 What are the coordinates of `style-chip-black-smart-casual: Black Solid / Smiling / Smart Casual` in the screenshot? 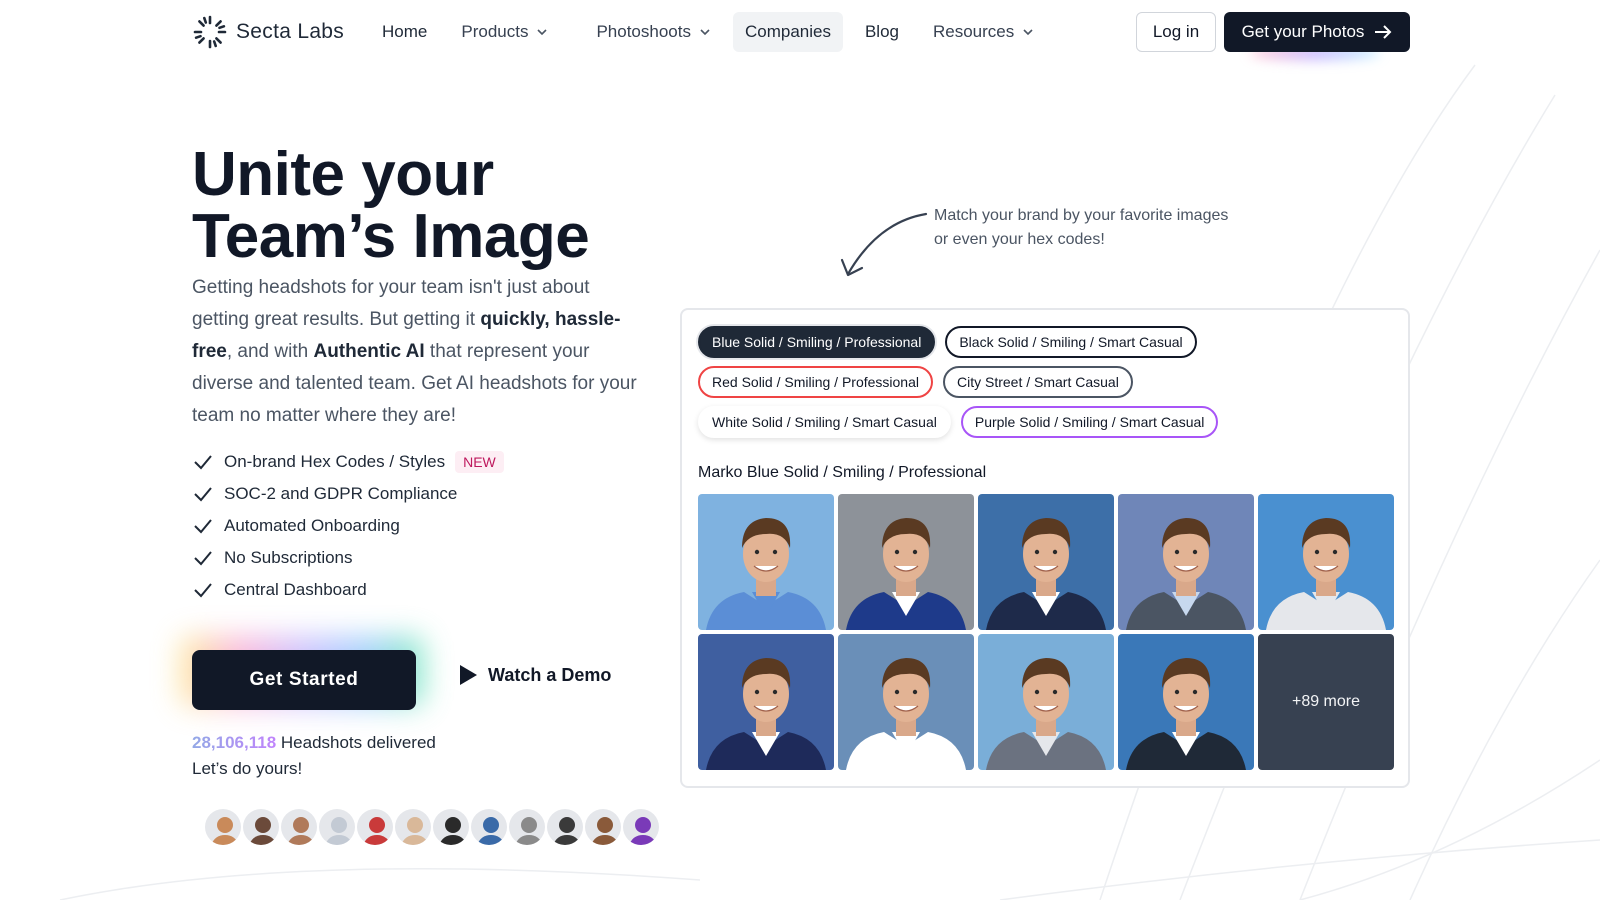 It's located at (1071, 342).